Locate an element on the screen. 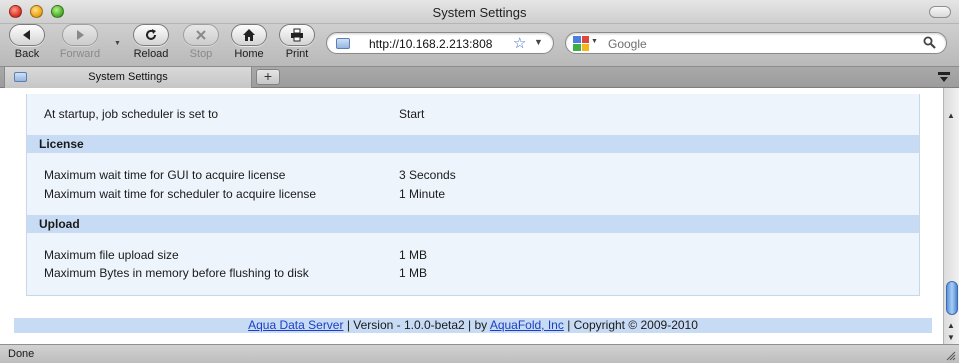 Image resolution: width=959 pixels, height=363 pixels. stop-x-icon is located at coordinates (201, 35).